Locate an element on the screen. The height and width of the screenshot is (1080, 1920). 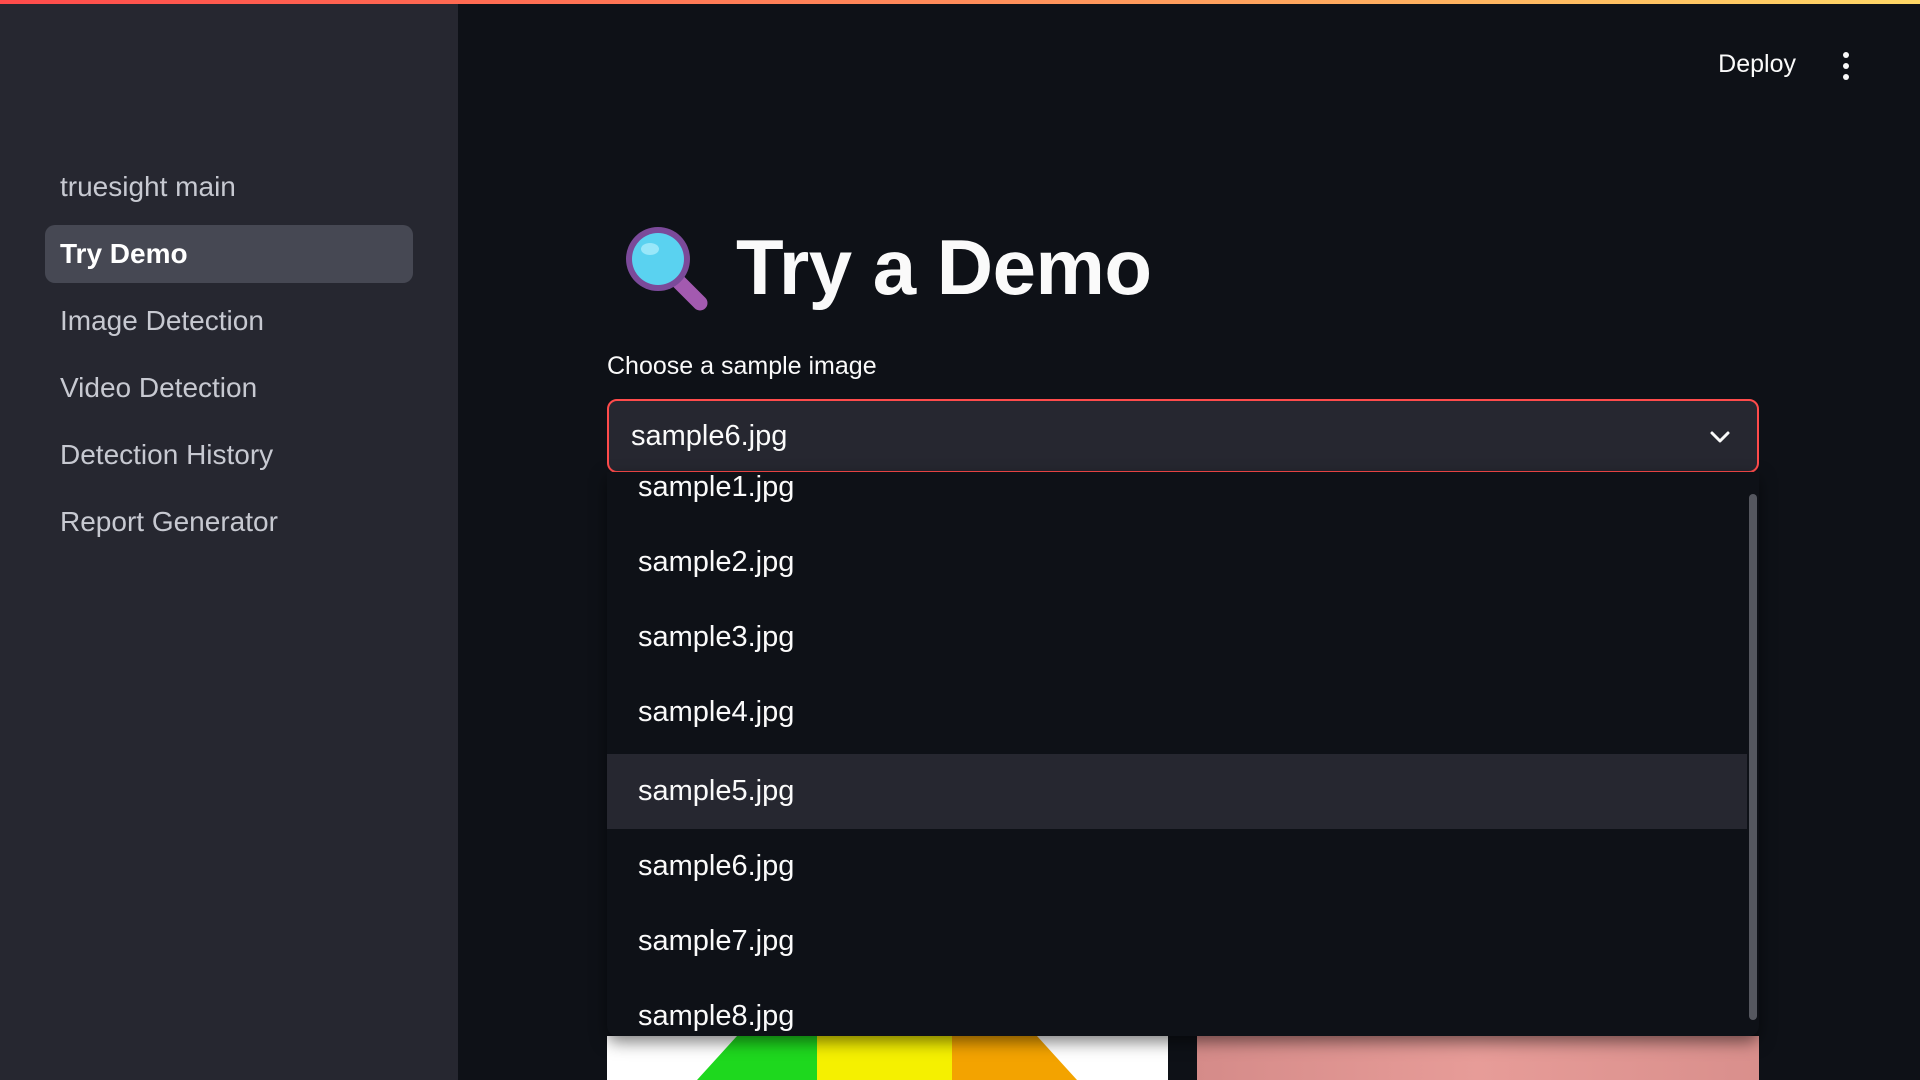
sidebar-item-label: truesight main is located at coordinates (148, 186).